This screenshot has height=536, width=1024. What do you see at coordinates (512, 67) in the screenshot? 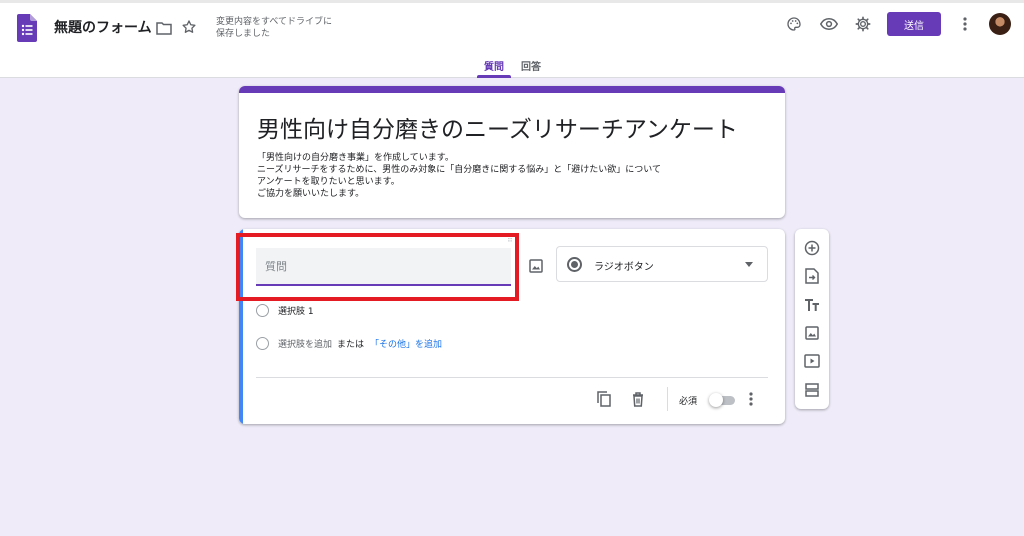
I see `form-tabs: 質問 回答` at bounding box center [512, 67].